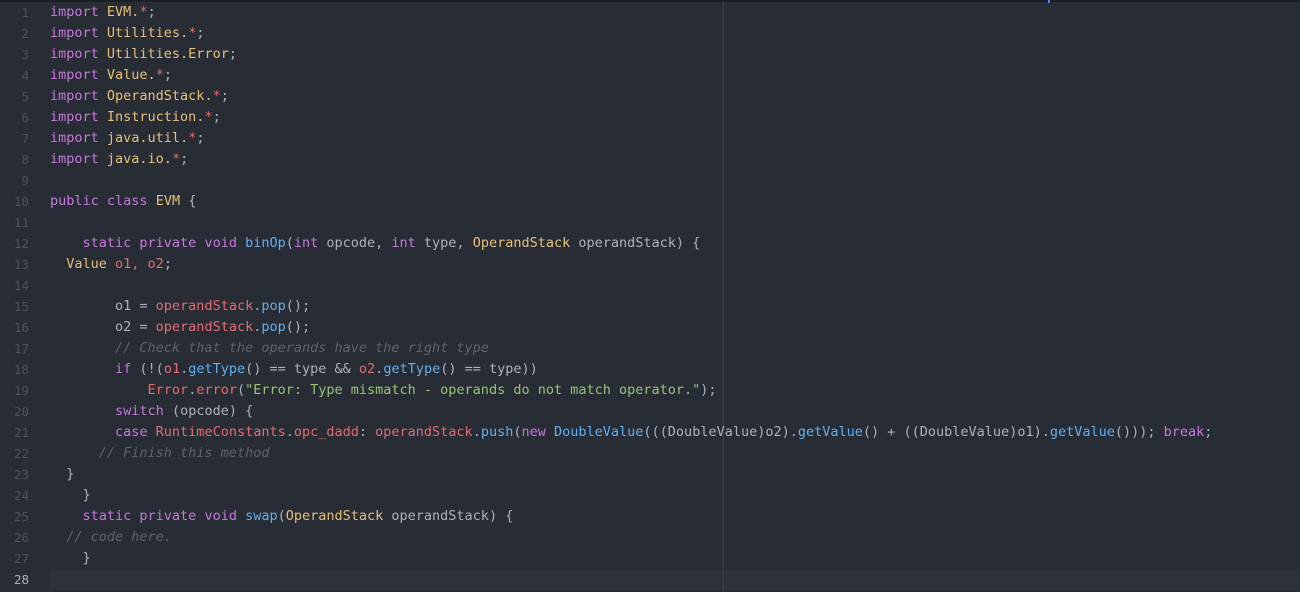 The height and width of the screenshot is (592, 1300). What do you see at coordinates (367, 369) in the screenshot?
I see `code-token: o2` at bounding box center [367, 369].